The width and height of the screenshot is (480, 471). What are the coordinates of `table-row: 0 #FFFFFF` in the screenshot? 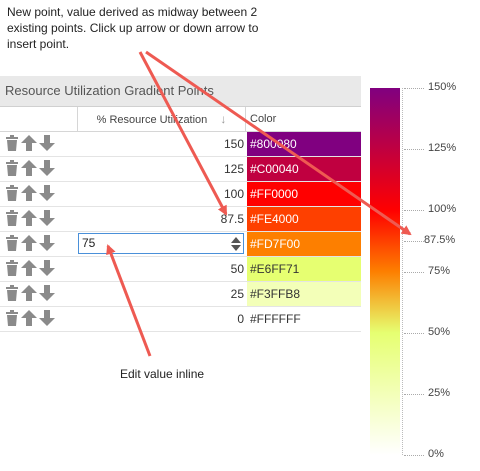 It's located at (180, 319).